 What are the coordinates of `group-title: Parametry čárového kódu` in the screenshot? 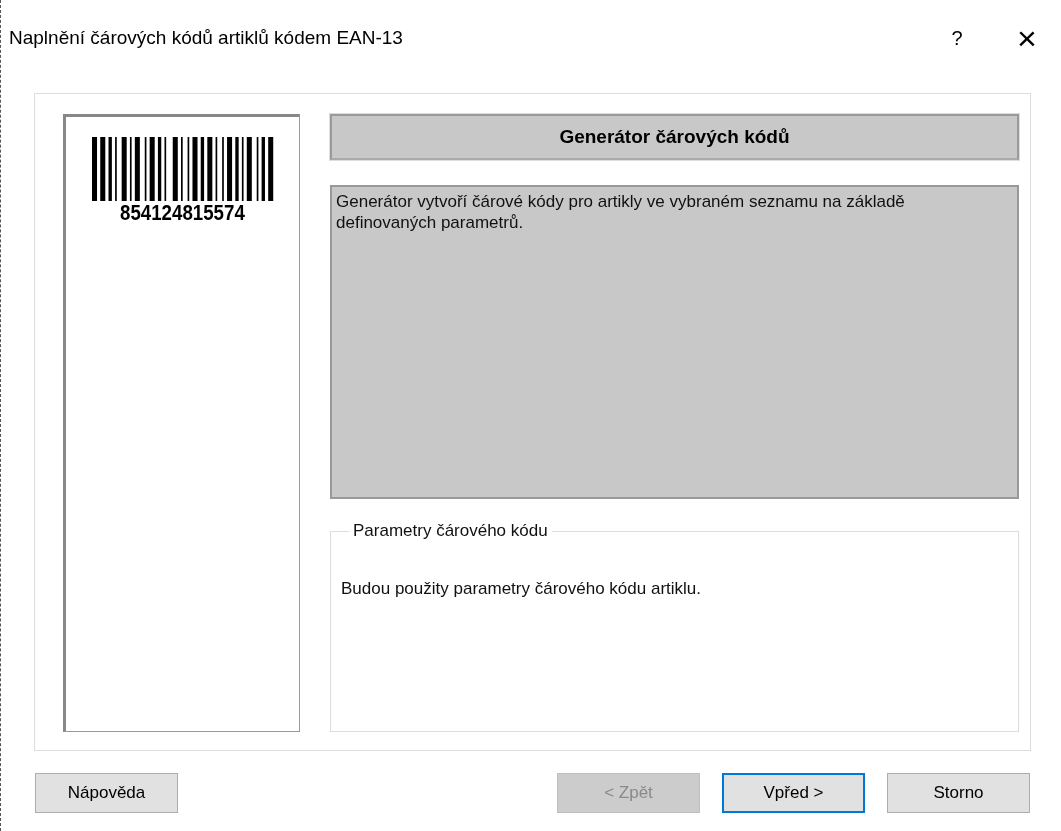 It's located at (450, 531).